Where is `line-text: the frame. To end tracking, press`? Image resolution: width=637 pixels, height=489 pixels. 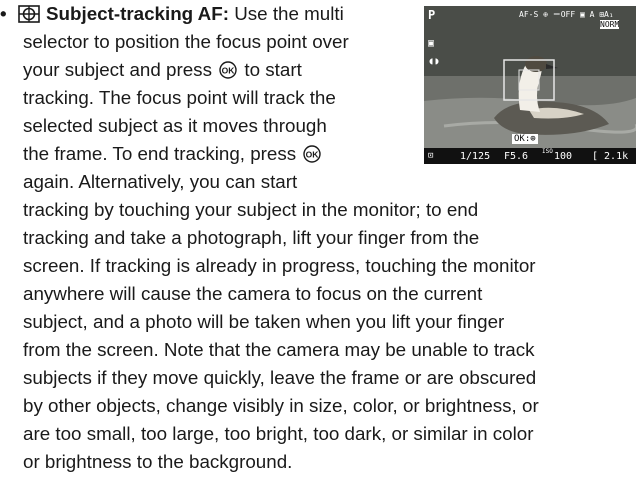
line-text: the frame. To end tracking, press is located at coordinates (160, 153).